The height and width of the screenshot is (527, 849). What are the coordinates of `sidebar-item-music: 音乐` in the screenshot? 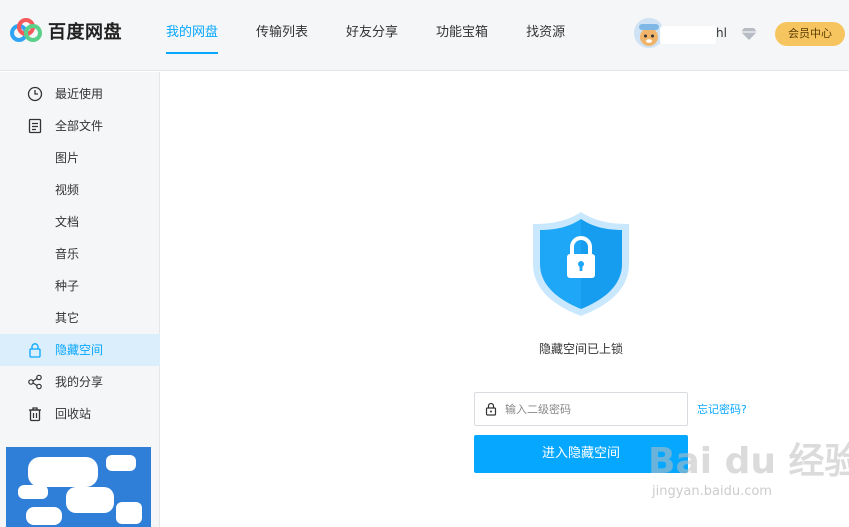 It's located at (80, 254).